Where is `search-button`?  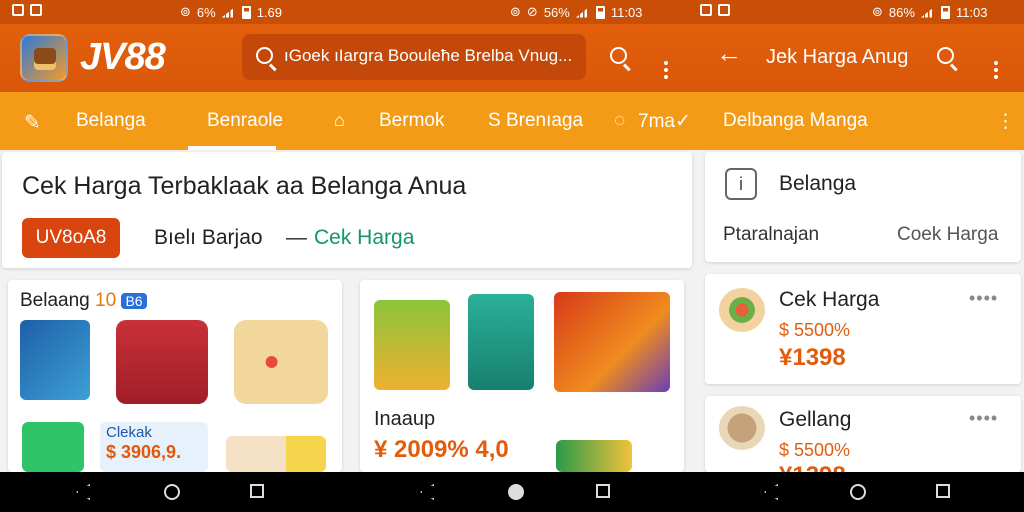 search-button is located at coordinates (618, 57).